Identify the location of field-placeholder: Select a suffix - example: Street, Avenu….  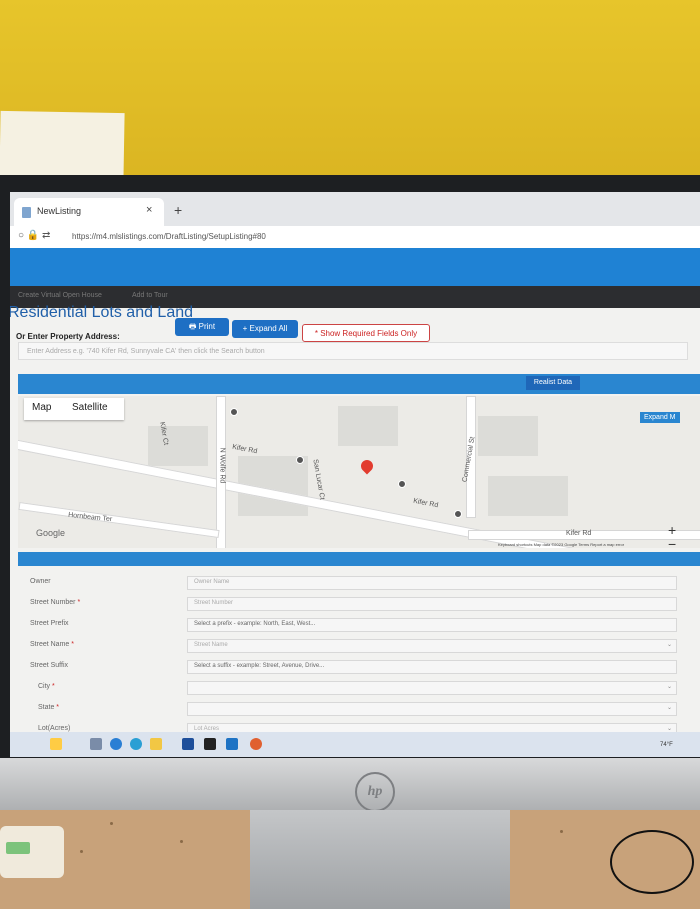
(259, 666).